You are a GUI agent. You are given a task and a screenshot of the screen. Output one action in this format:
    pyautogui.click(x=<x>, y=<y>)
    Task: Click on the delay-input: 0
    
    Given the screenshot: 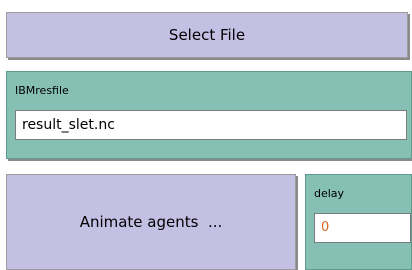 What is the action you would take?
    pyautogui.click(x=362, y=228)
    